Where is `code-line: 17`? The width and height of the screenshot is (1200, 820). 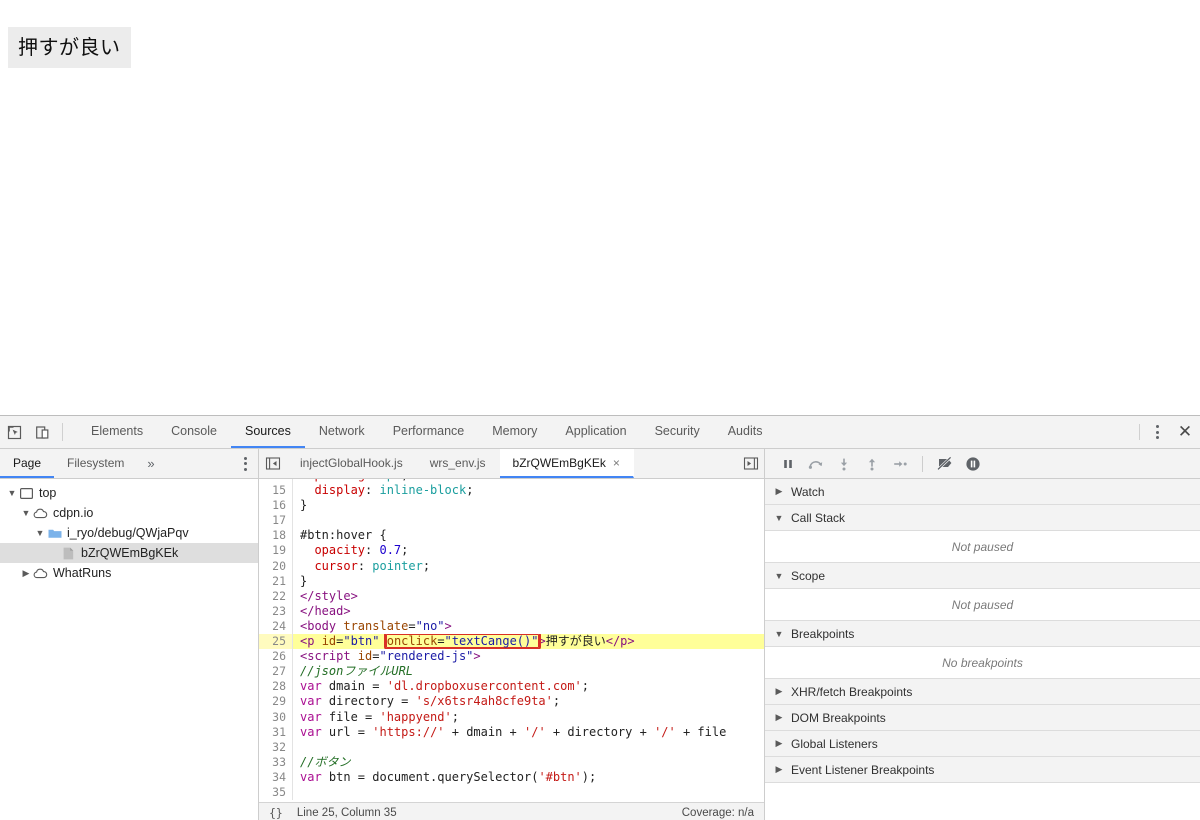 code-line: 17 is located at coordinates (511, 521).